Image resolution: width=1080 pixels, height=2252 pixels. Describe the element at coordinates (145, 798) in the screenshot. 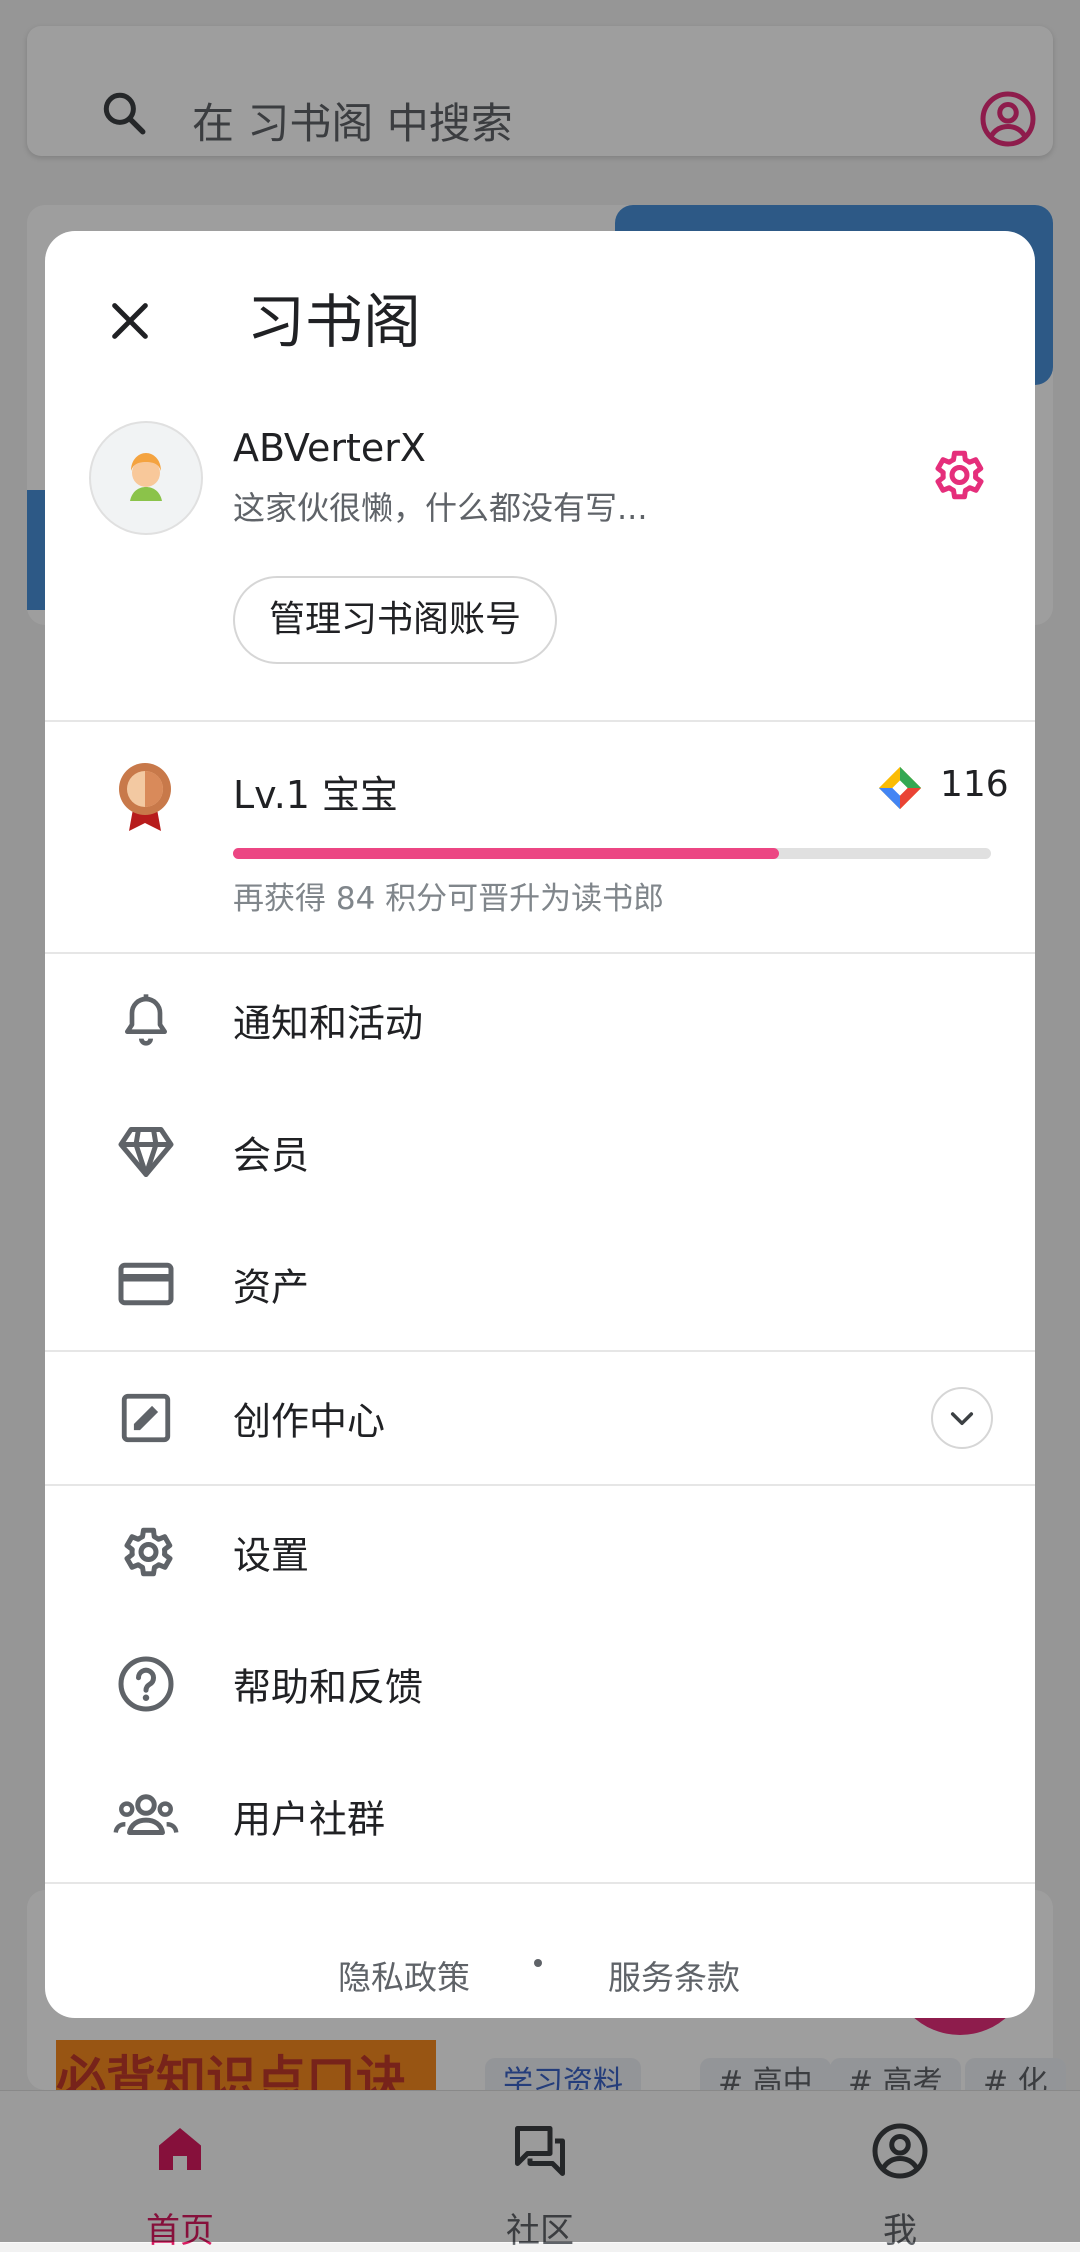

I see `medal-icon` at that location.